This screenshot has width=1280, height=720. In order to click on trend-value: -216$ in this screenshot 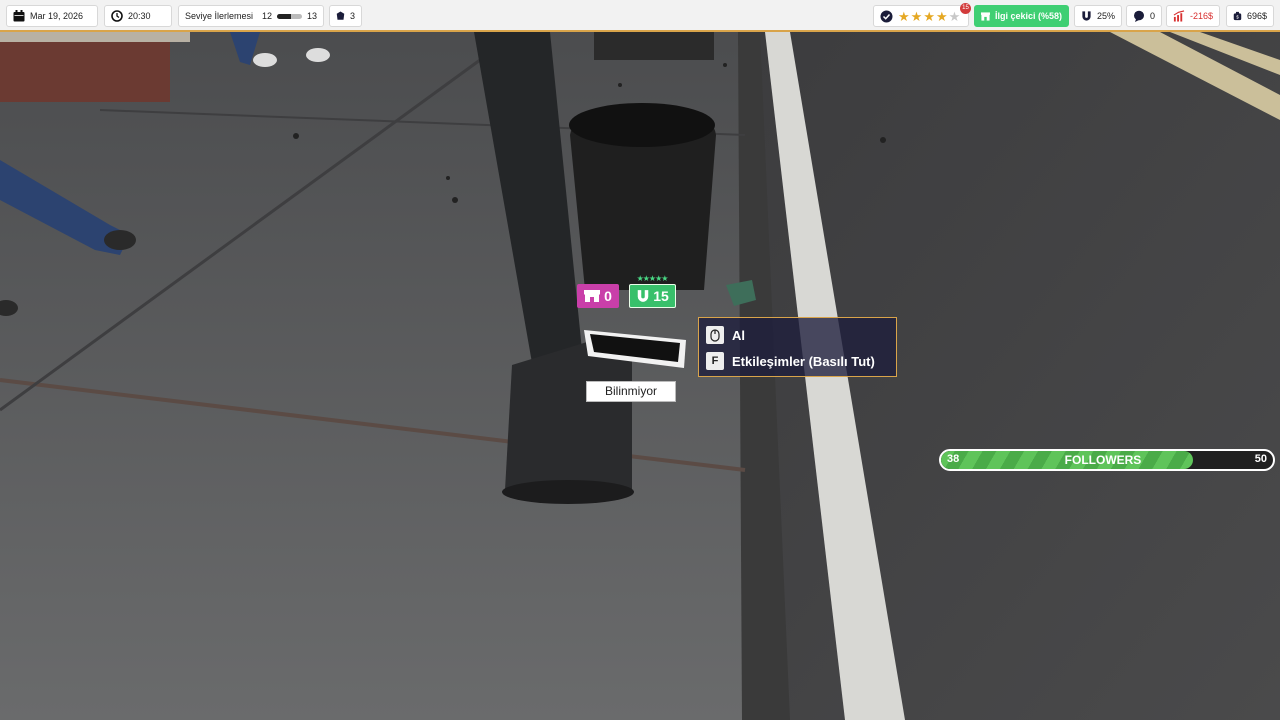, I will do `click(1201, 16)`.